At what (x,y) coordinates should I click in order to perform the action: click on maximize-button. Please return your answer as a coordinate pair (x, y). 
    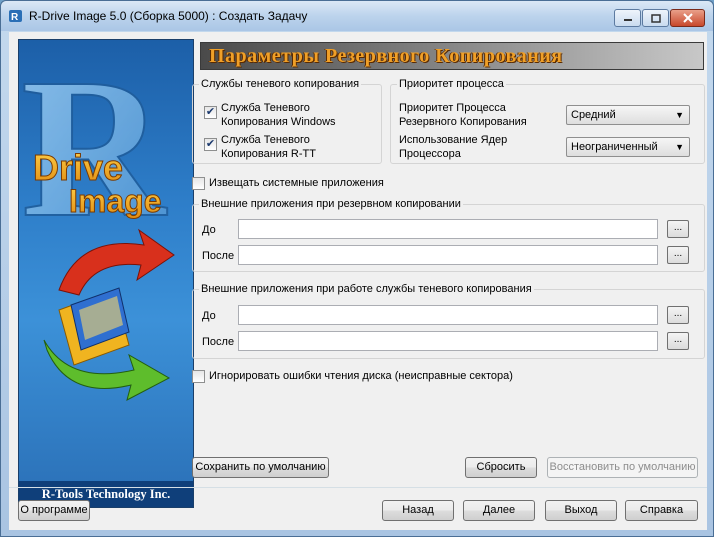
    Looking at the image, I should click on (655, 18).